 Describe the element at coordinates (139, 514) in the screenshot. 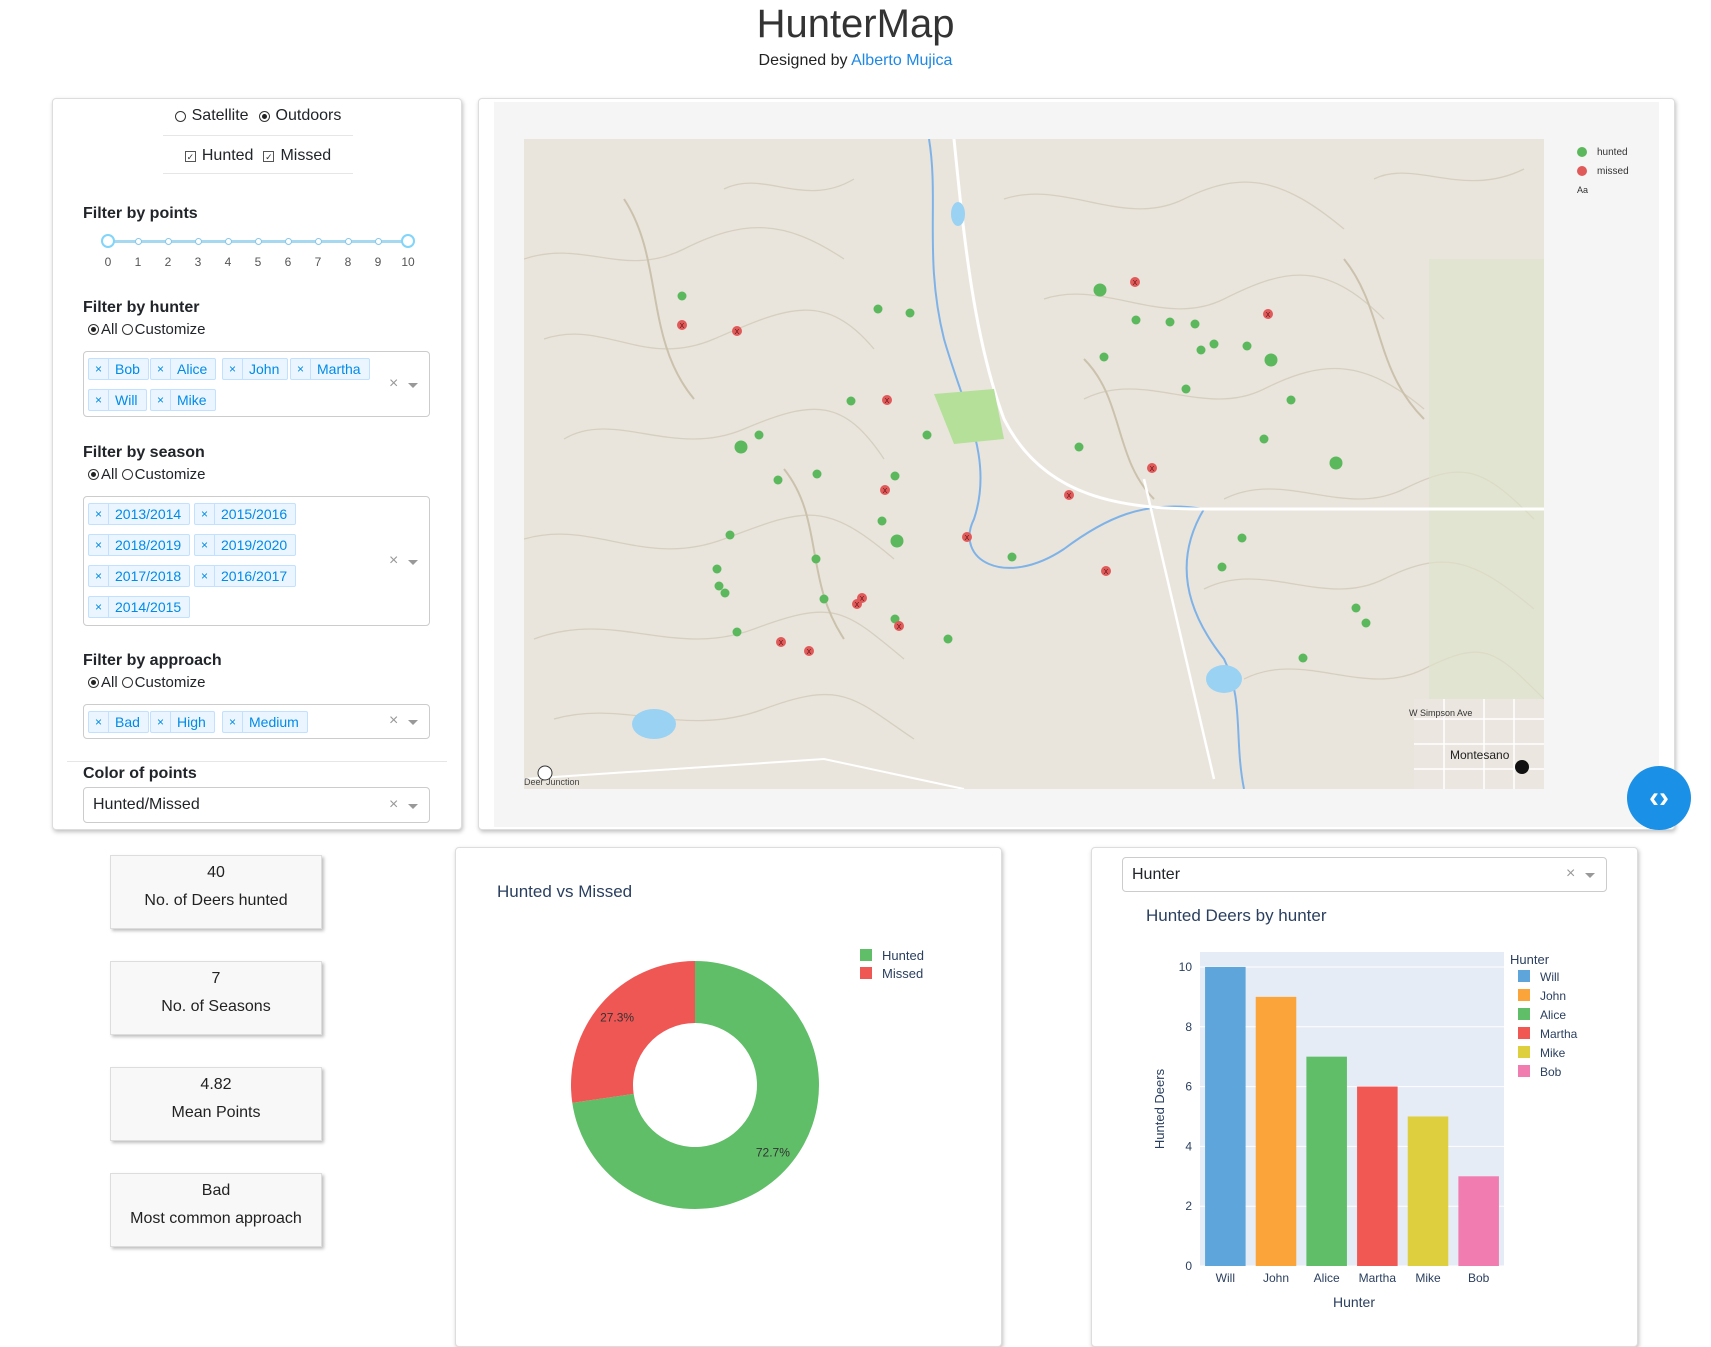

I see `tag-season: × 2013/2014` at that location.